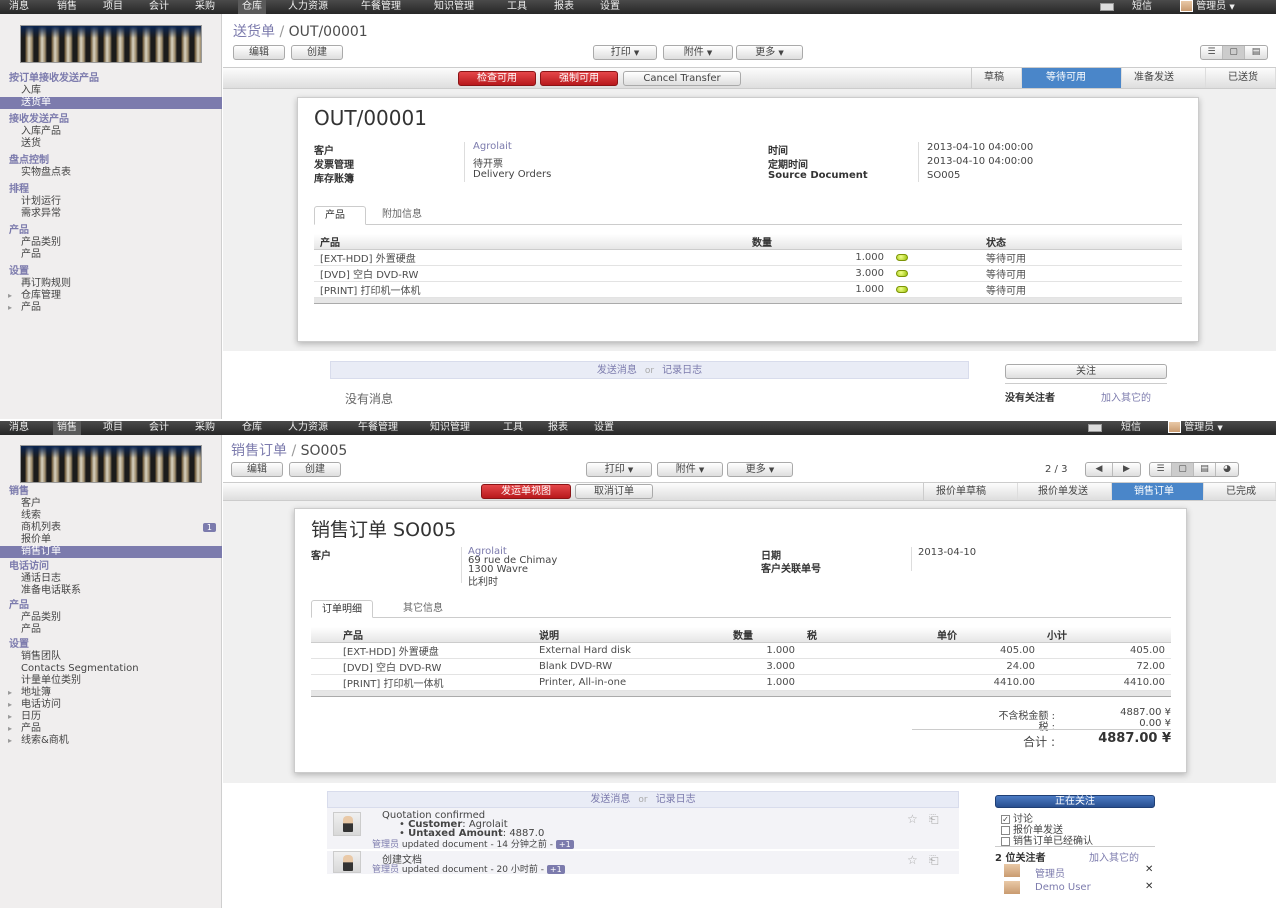 The image size is (1276, 908). What do you see at coordinates (111, 681) in the screenshot?
I see `sidebar-item-uom-categories: 计量单位类别` at bounding box center [111, 681].